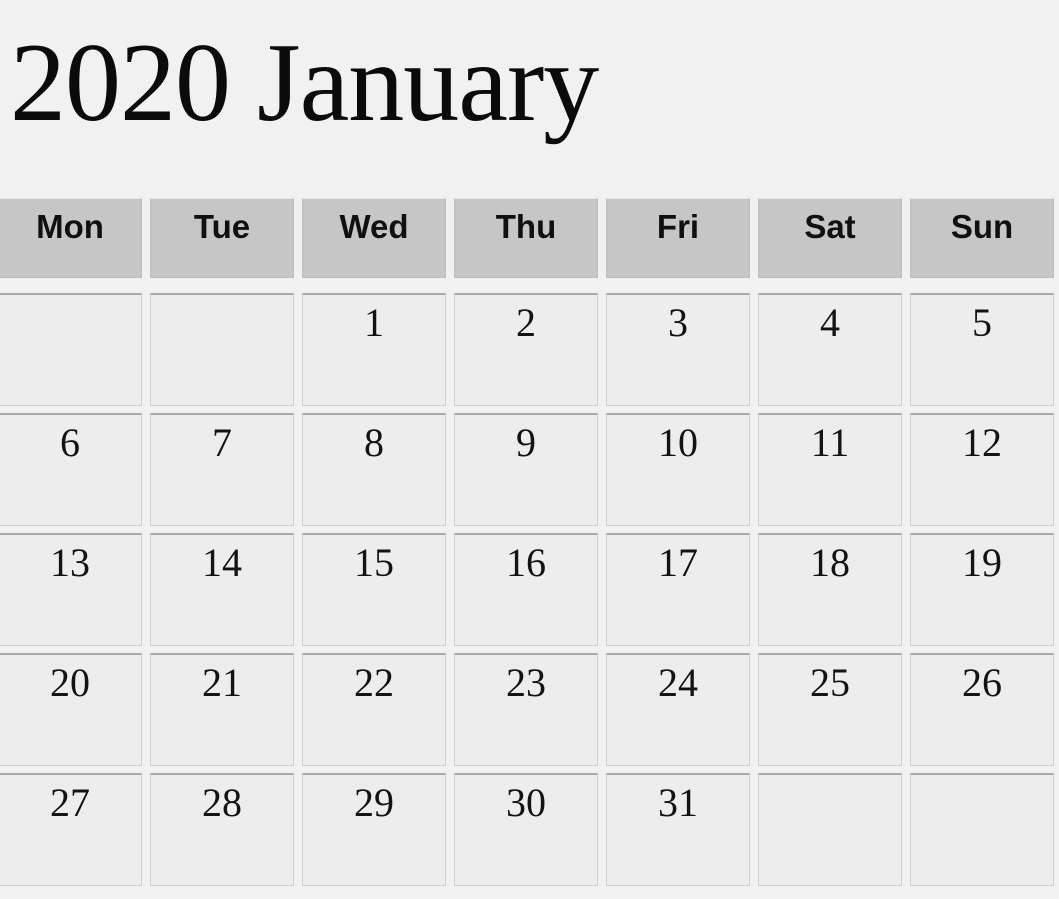 This screenshot has height=899, width=1059. Describe the element at coordinates (526, 682) in the screenshot. I see `day-number: 23` at that location.